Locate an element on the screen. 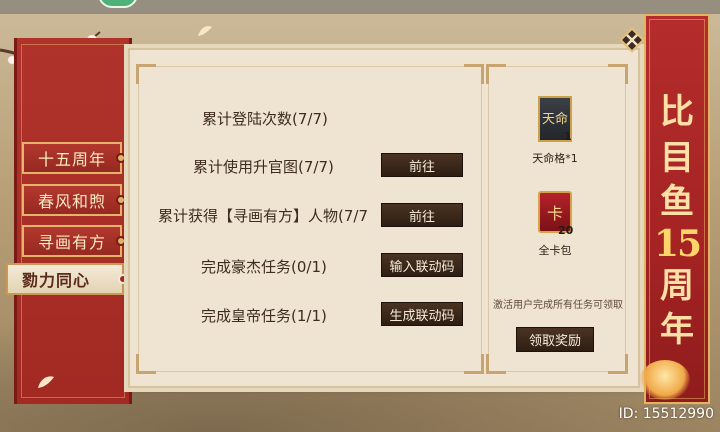 This screenshot has width=720, height=432. tab-label: 春风和煦 is located at coordinates (72, 201).